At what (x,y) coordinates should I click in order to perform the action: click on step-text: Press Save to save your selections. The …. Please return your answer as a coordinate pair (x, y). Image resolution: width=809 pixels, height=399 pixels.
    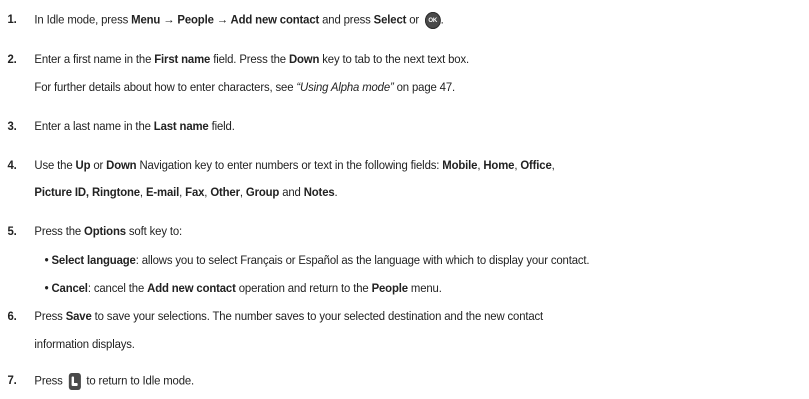
    Looking at the image, I should click on (289, 316).